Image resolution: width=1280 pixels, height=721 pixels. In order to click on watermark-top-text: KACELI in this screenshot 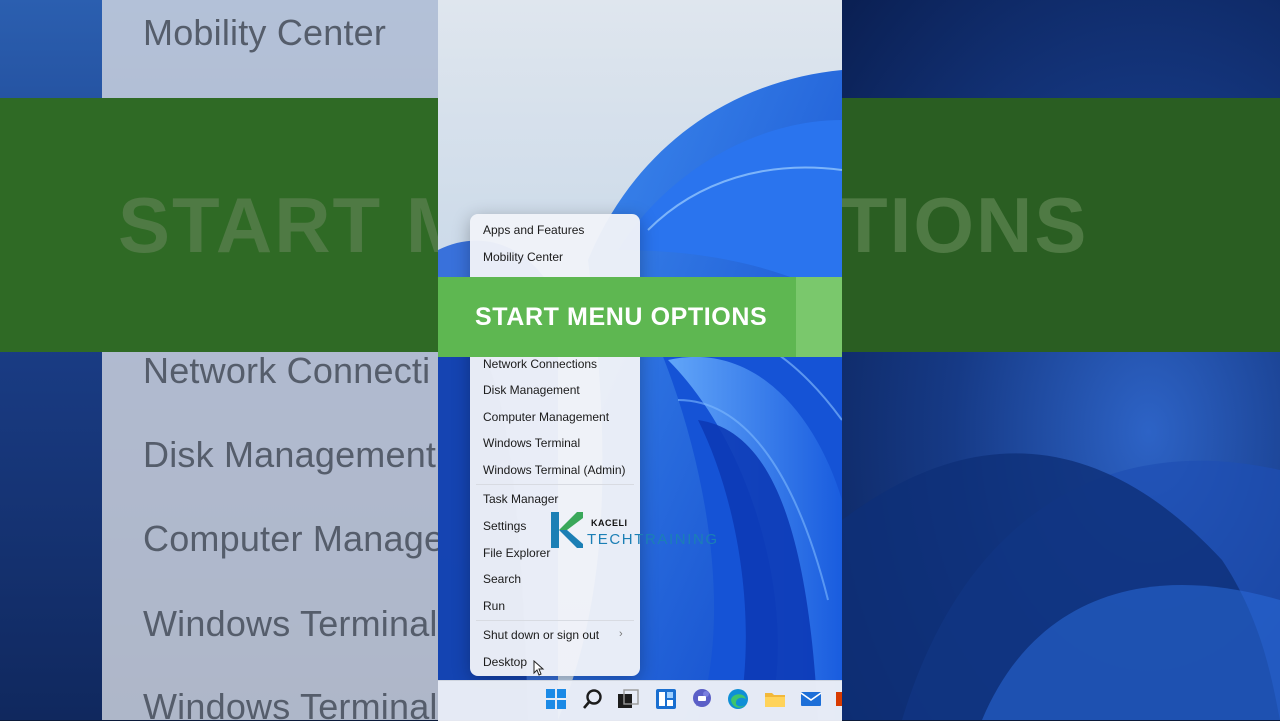, I will do `click(609, 523)`.